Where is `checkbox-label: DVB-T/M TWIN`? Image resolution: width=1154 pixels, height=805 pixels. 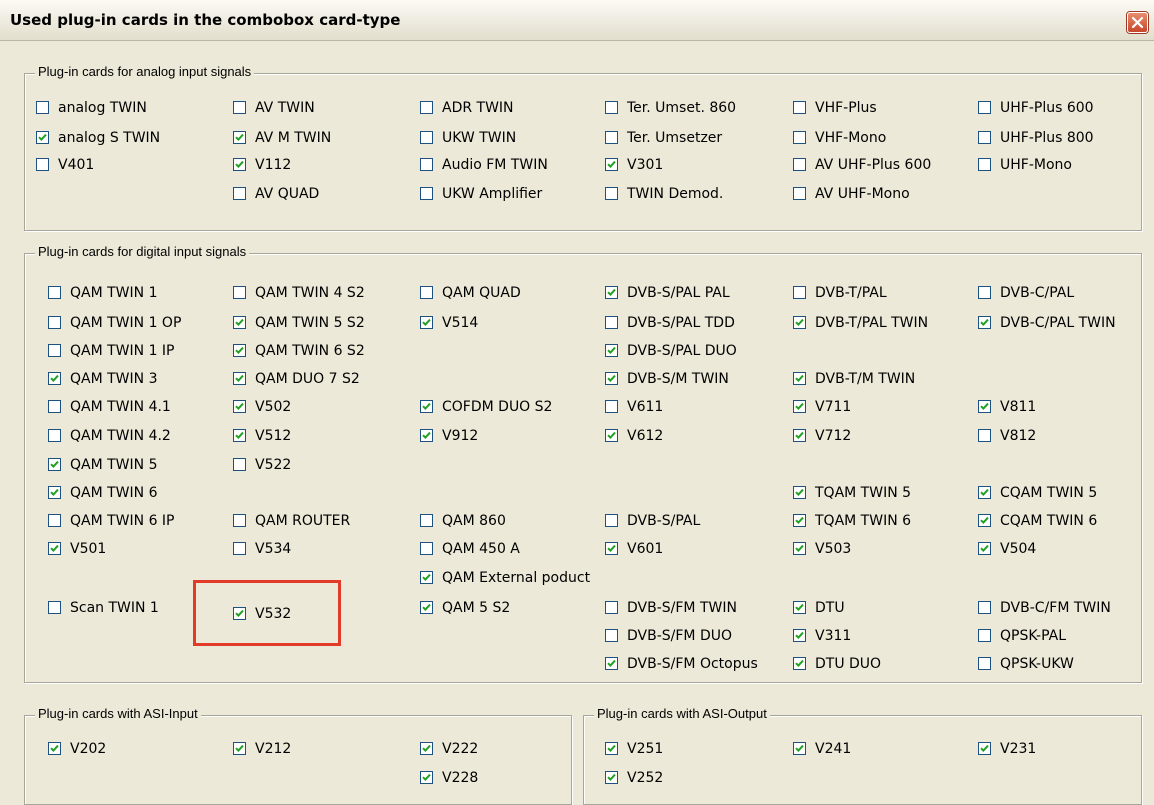
checkbox-label: DVB-T/M TWIN is located at coordinates (865, 379).